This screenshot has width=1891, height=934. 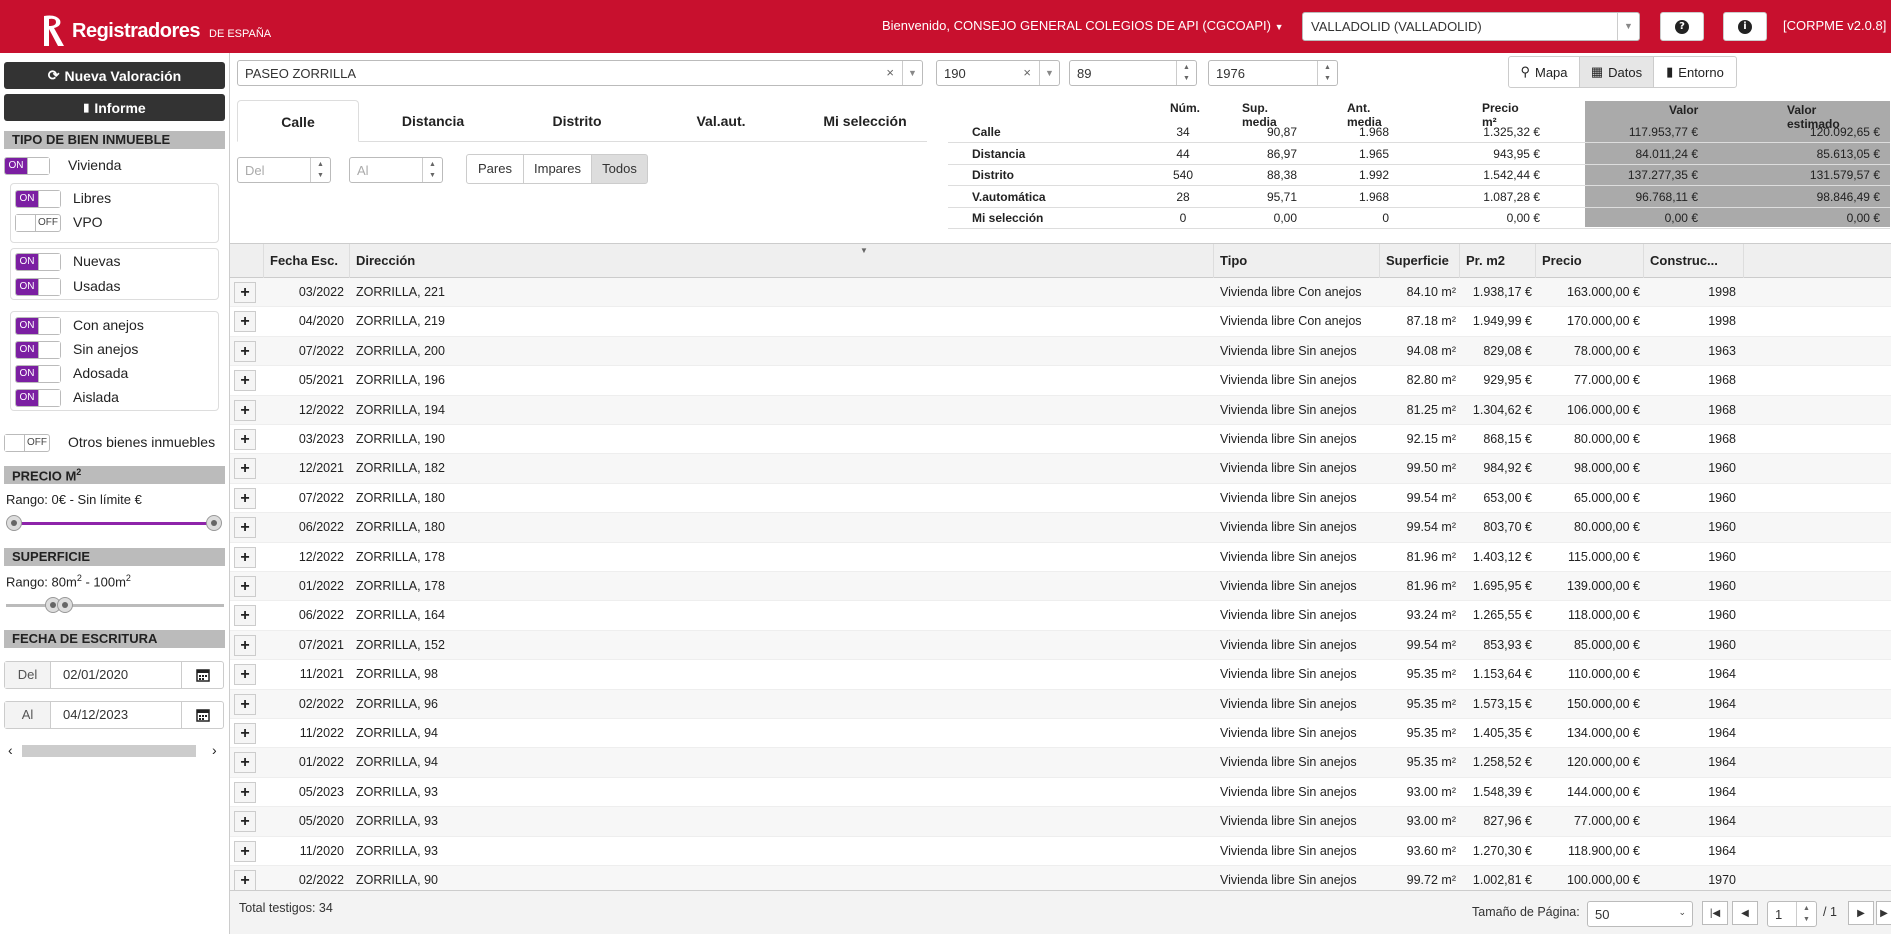 I want to click on location-select: VALLADOLID (VALLADOLID) ▼, so click(x=1471, y=26).